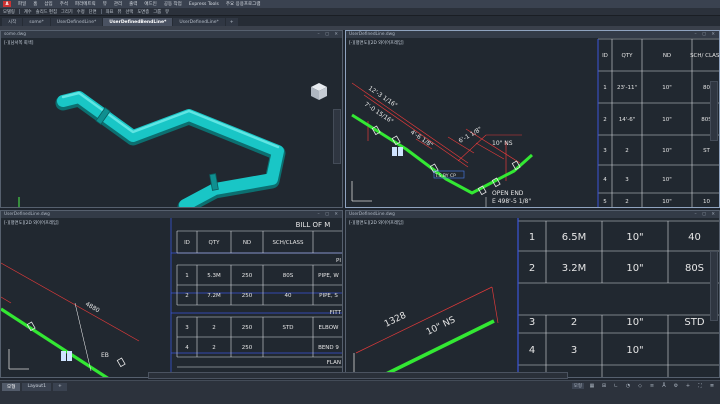 This screenshot has height=404, width=720. What do you see at coordinates (334, 363) in the screenshot?
I see `table-section-label: FLAN` at bounding box center [334, 363].